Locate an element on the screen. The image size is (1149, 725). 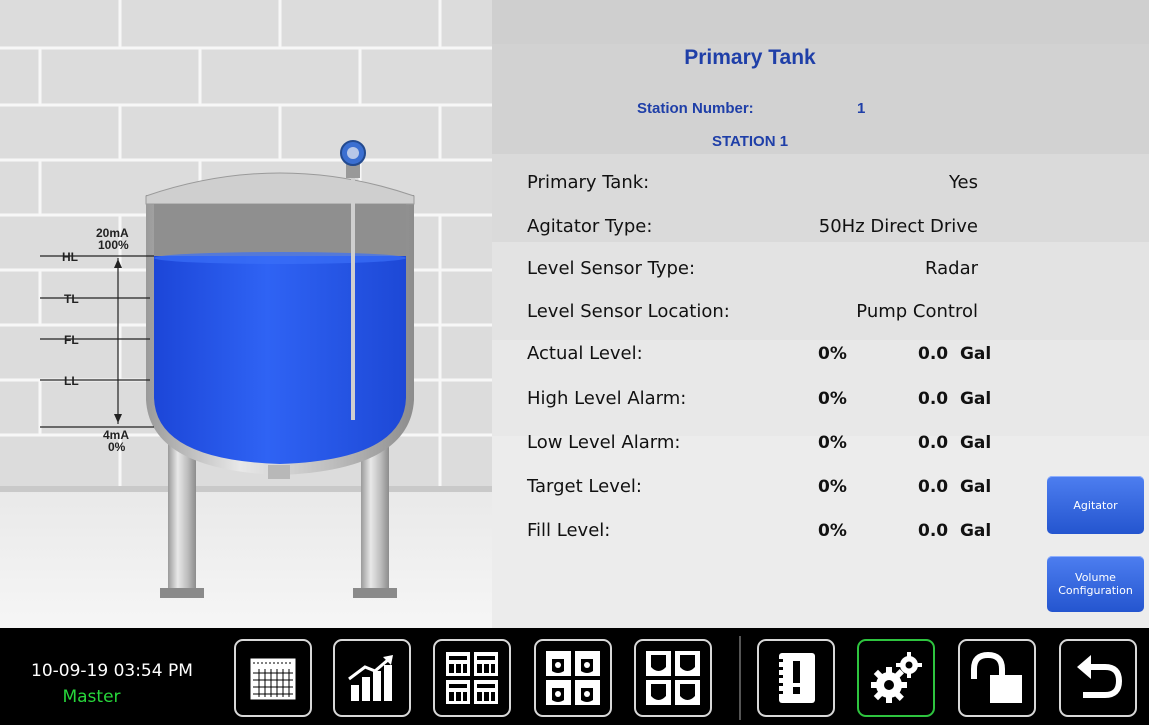
bar-divider is located at coordinates (740, 678).